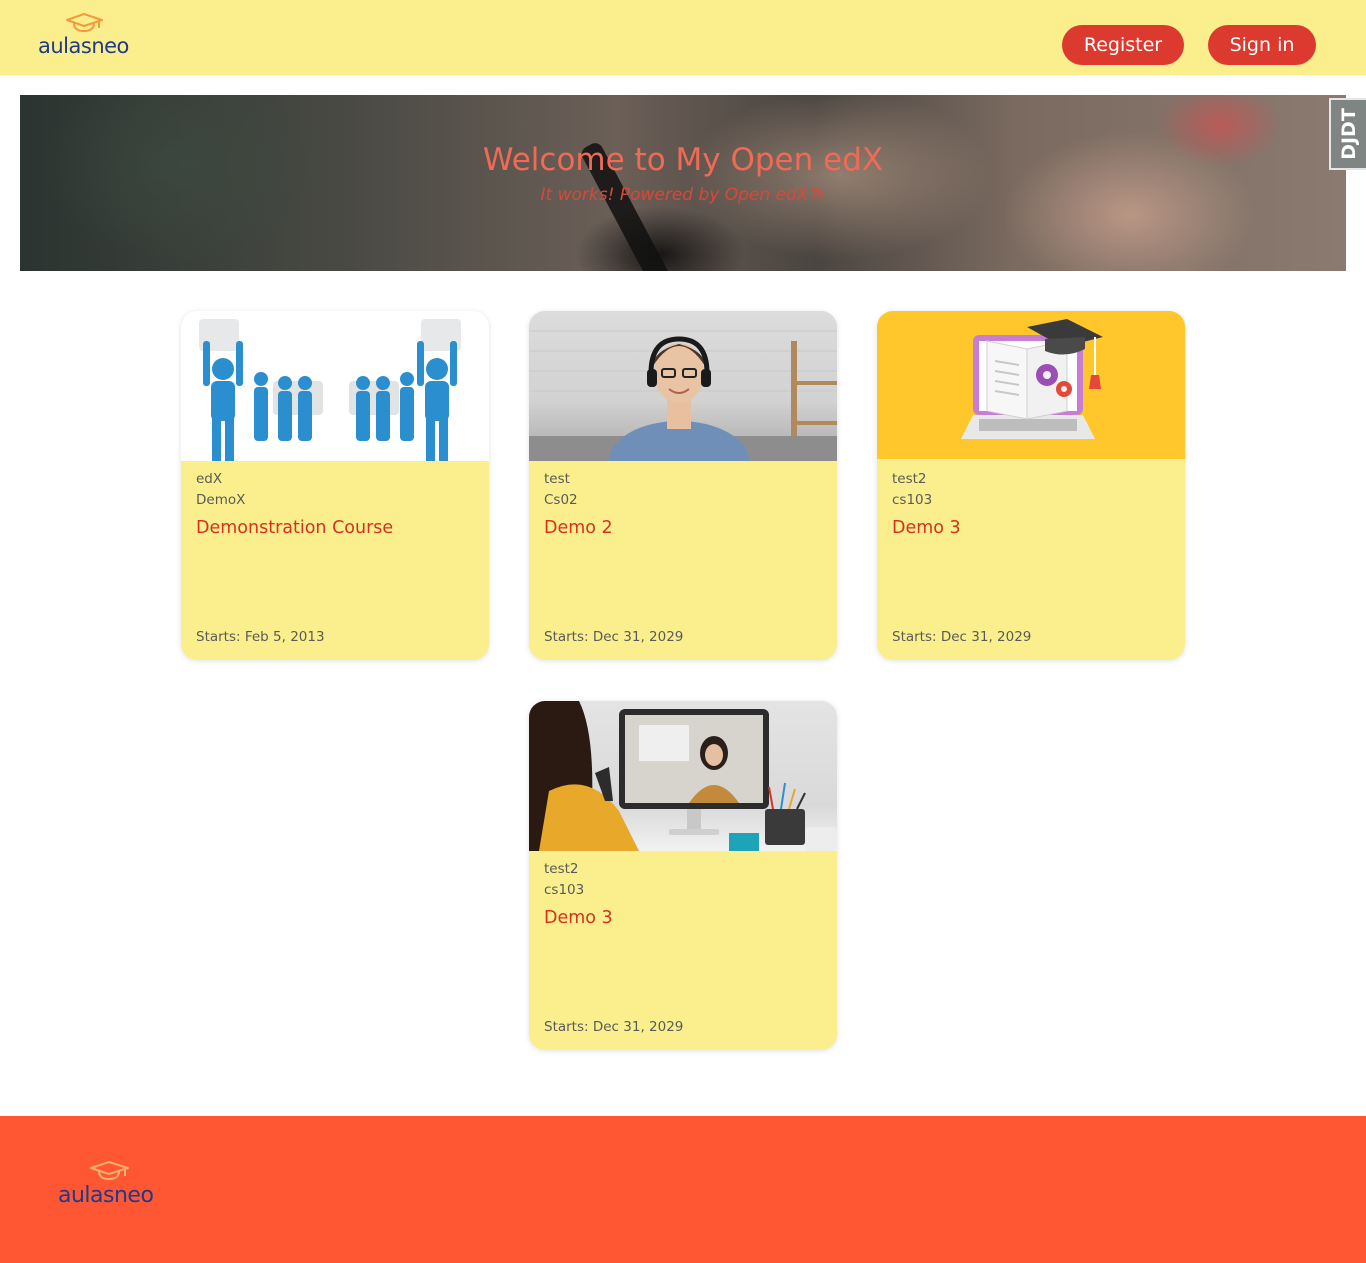 The height and width of the screenshot is (1263, 1366). I want to click on debug-toolbar-label: DJDT, so click(1348, 134).